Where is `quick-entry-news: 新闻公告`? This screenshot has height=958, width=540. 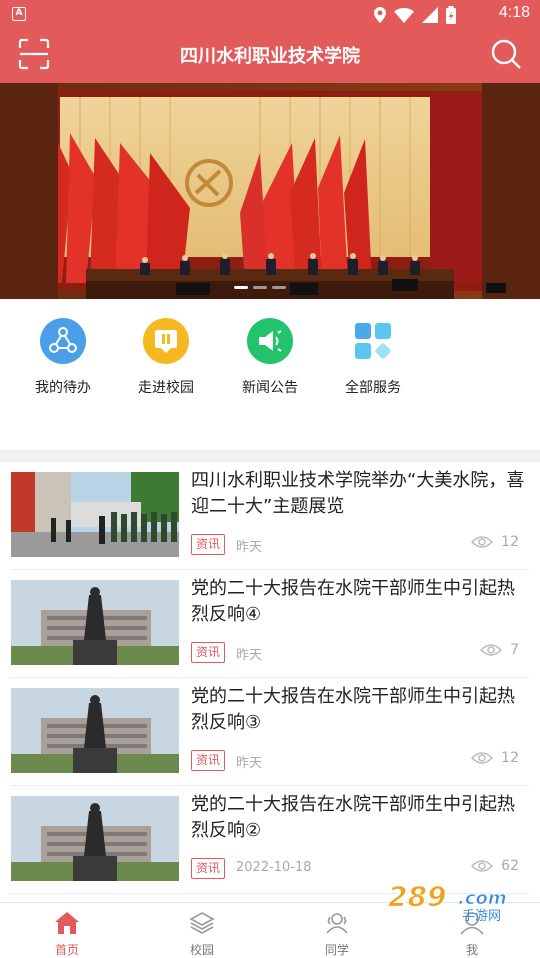 quick-entry-news: 新闻公告 is located at coordinates (270, 357).